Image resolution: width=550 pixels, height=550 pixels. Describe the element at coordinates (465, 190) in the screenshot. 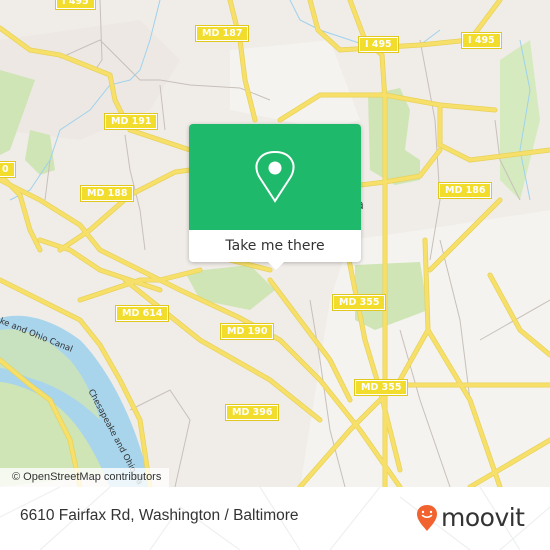

I see `road-shield-md186: MD 186` at that location.